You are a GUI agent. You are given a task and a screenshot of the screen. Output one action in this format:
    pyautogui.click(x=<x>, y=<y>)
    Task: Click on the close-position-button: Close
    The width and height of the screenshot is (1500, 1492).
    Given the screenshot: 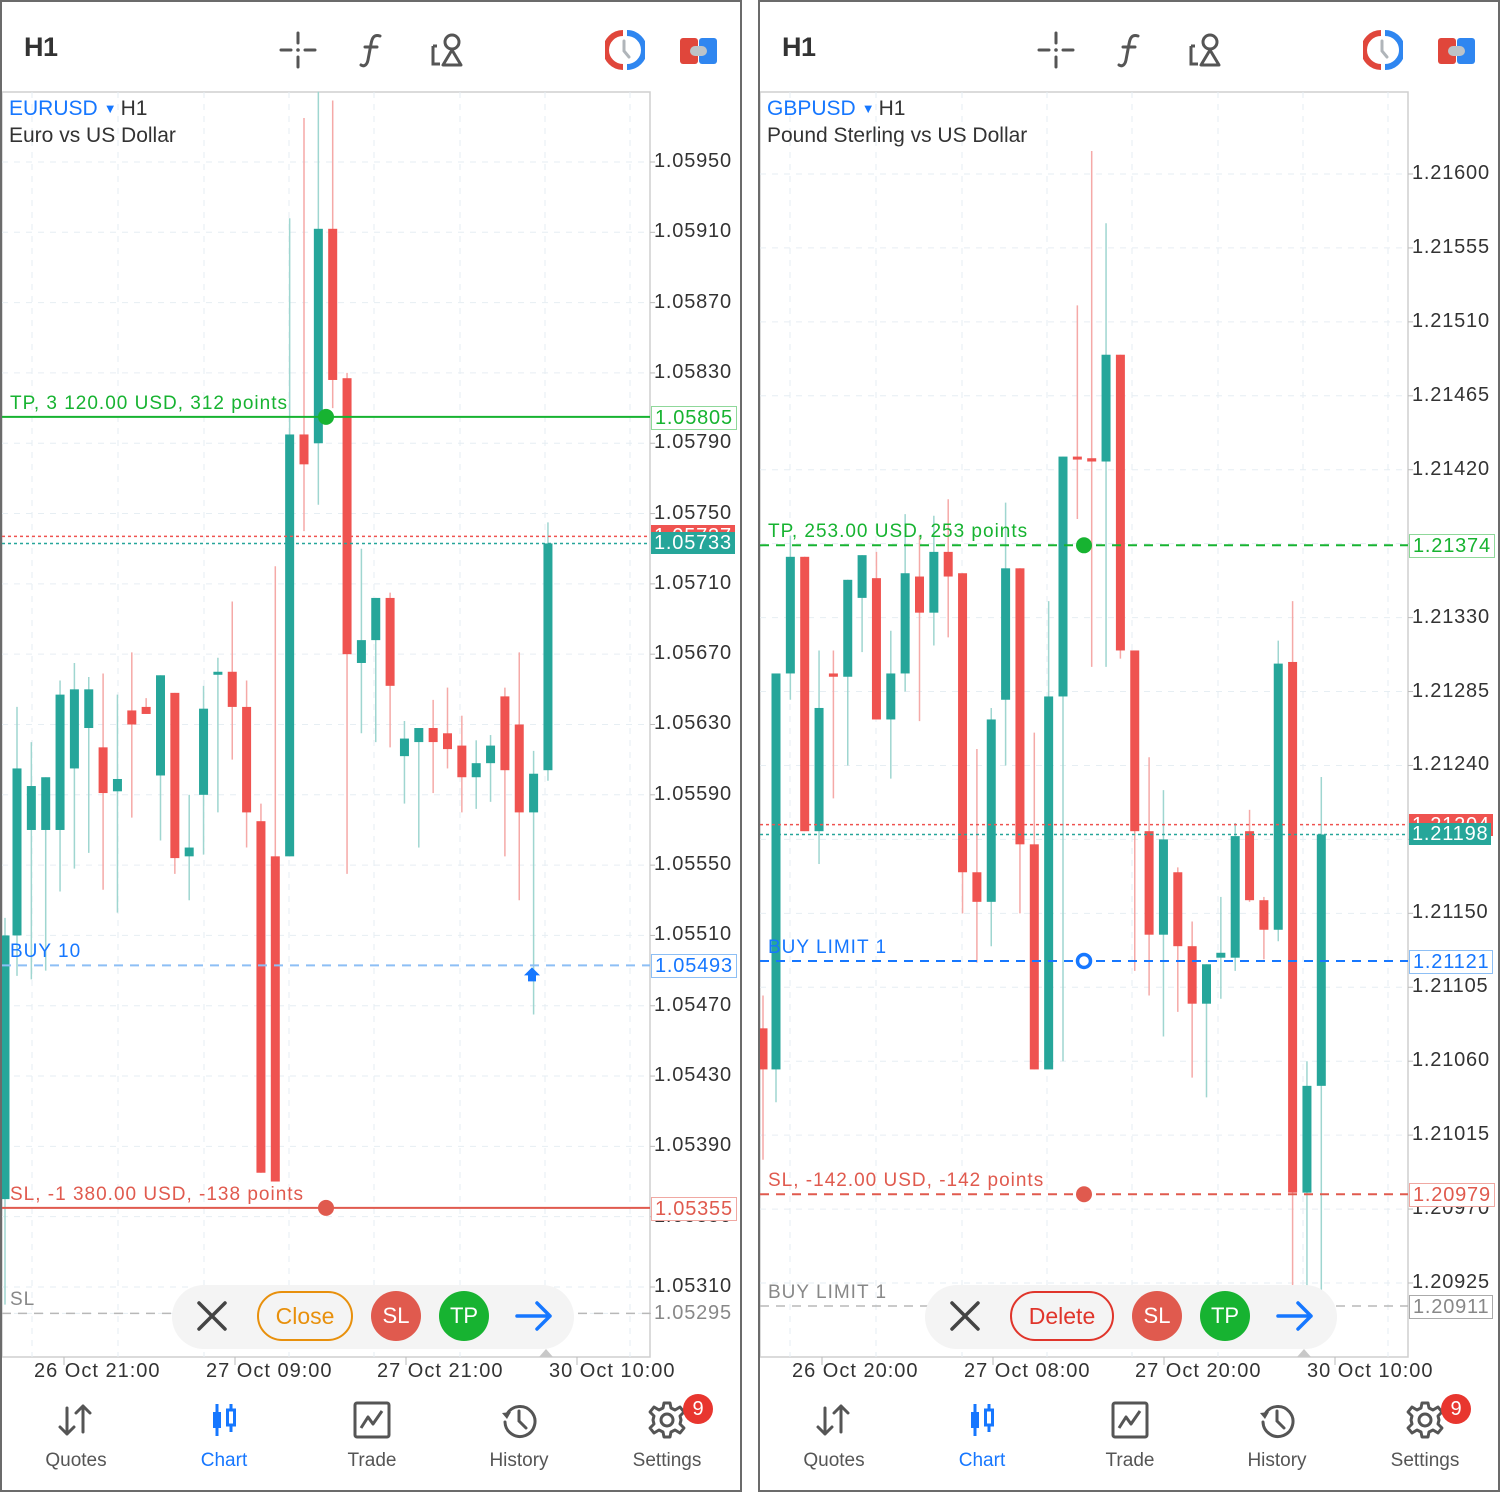 What is the action you would take?
    pyautogui.click(x=305, y=1316)
    